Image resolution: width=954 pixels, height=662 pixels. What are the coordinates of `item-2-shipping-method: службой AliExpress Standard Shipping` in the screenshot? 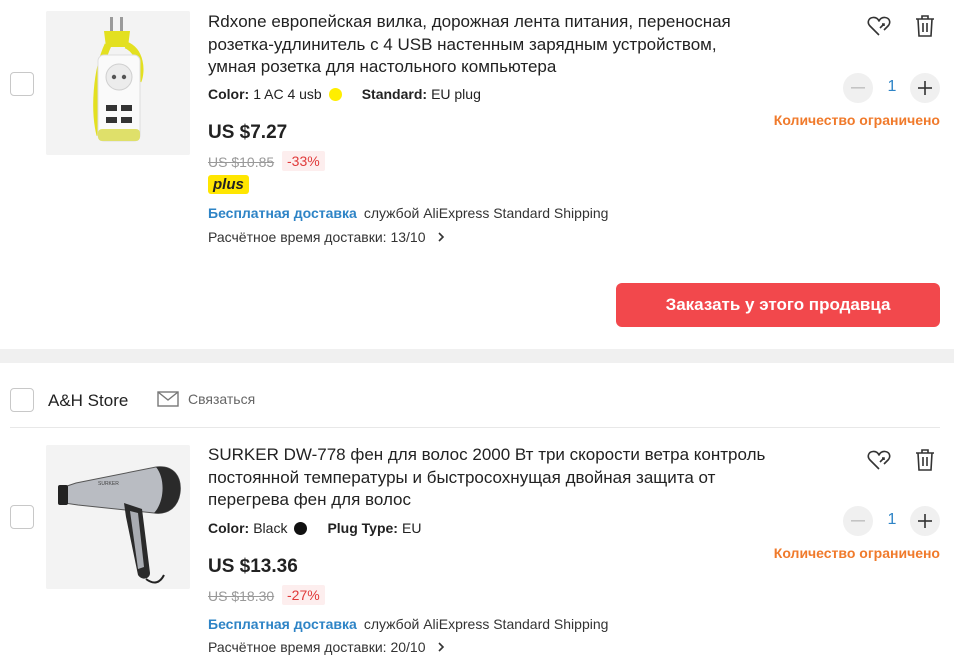 It's located at (486, 624).